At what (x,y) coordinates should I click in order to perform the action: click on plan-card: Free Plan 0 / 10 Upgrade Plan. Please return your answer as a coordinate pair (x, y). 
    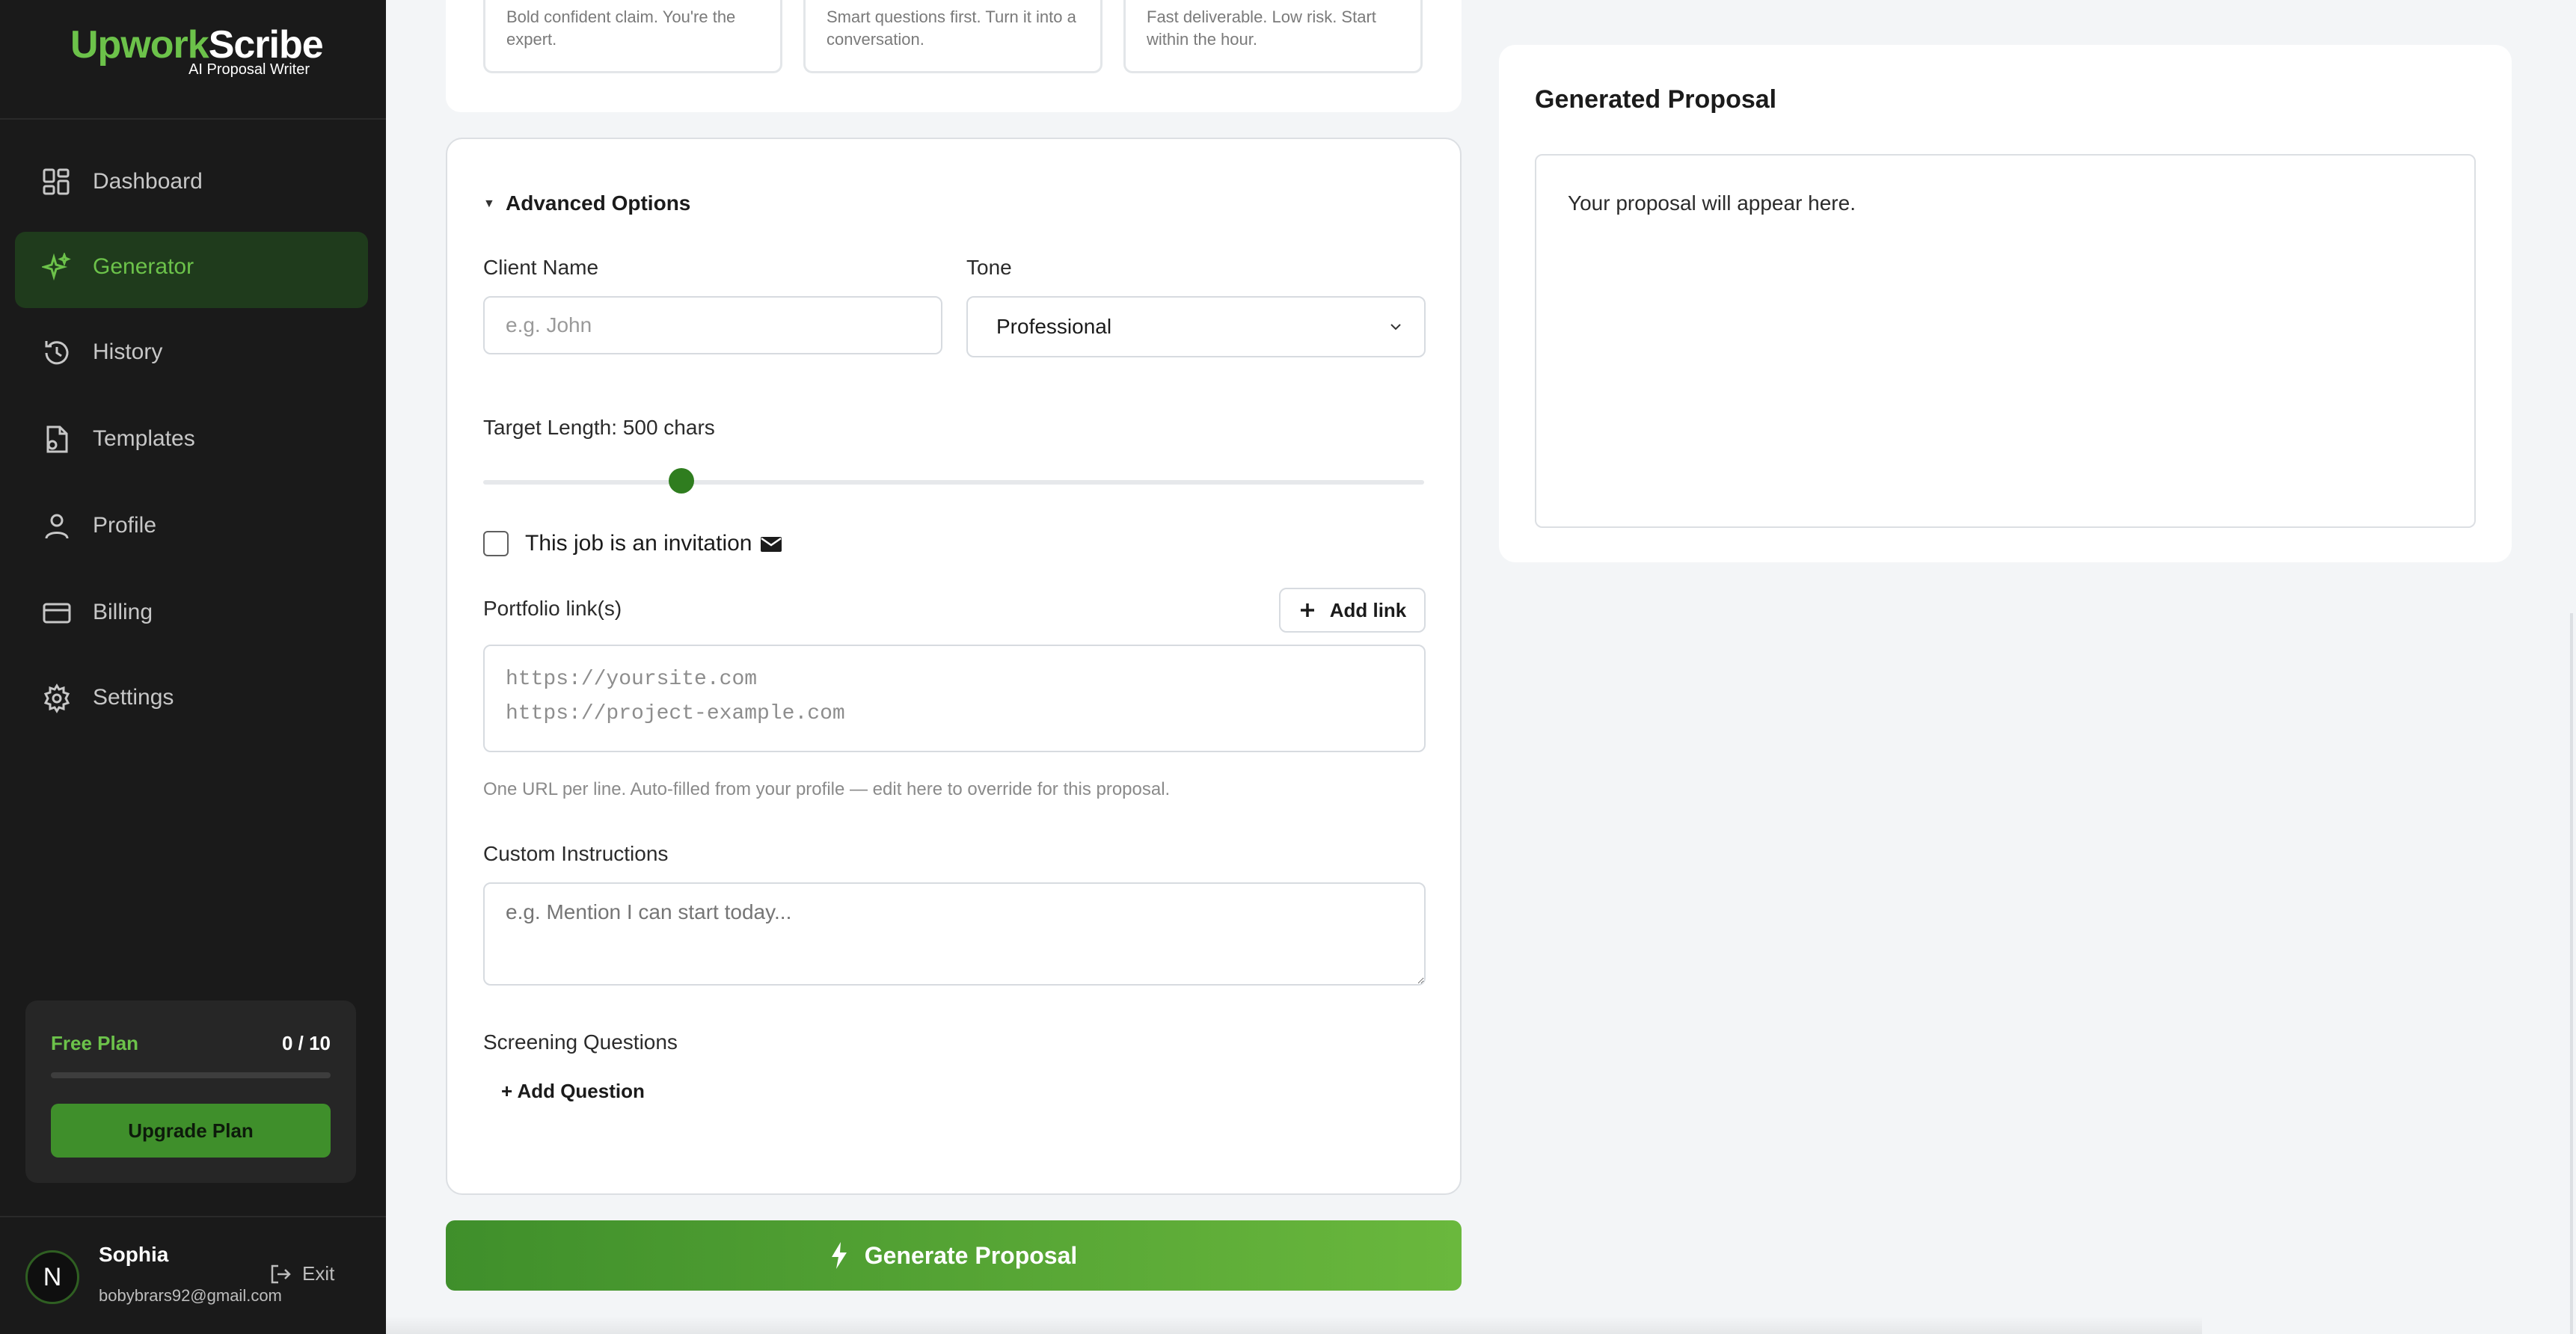
    Looking at the image, I should click on (190, 1091).